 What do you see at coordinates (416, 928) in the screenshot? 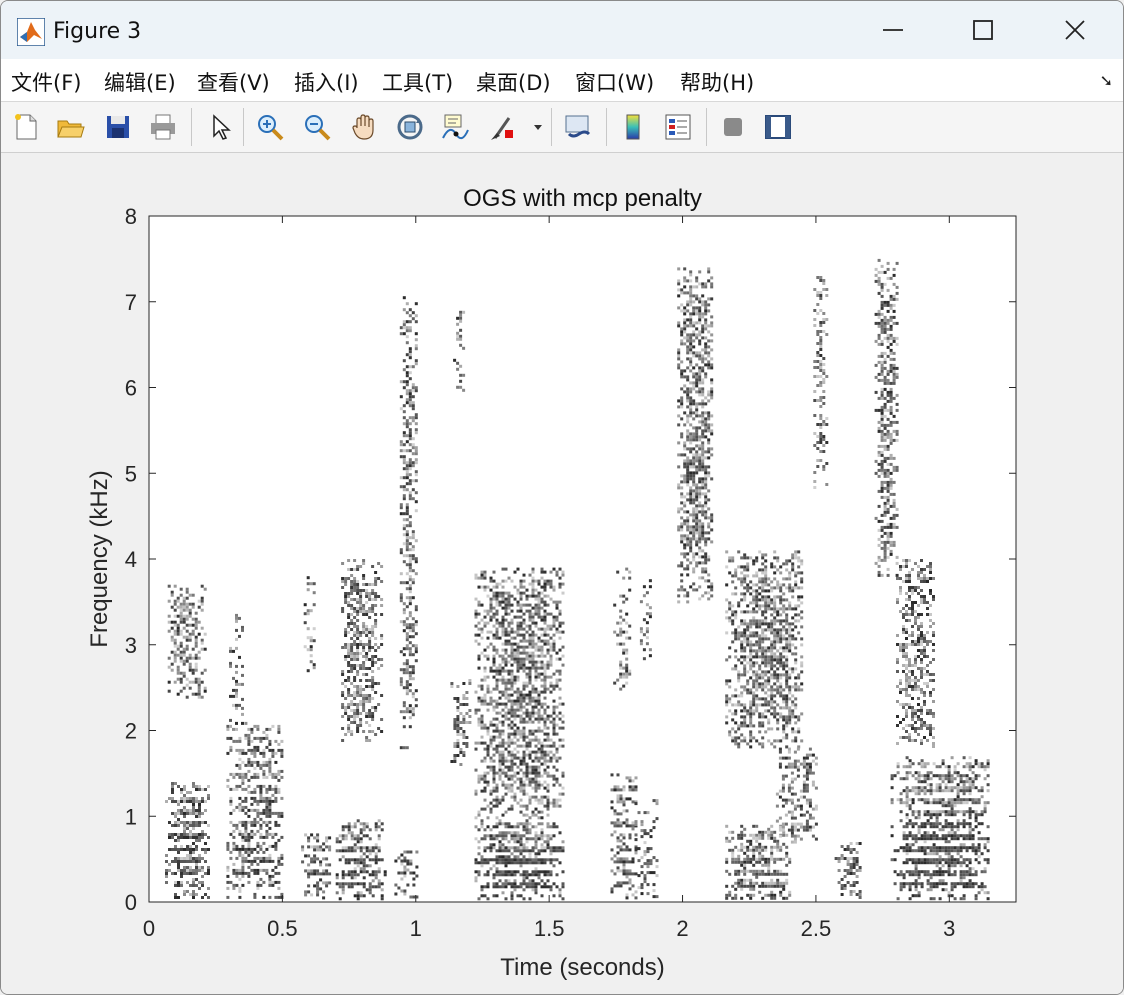
I see `x-tick-label: 1` at bounding box center [416, 928].